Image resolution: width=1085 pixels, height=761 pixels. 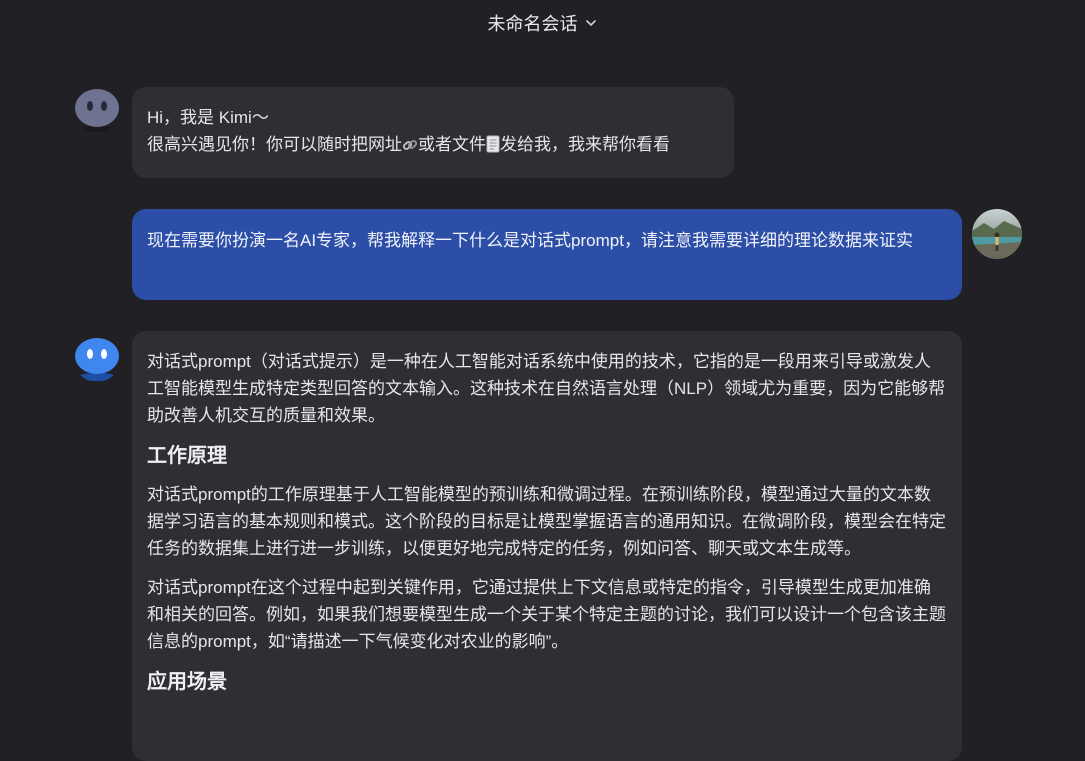 I want to click on top-bar: 未命名会话, so click(x=542, y=23).